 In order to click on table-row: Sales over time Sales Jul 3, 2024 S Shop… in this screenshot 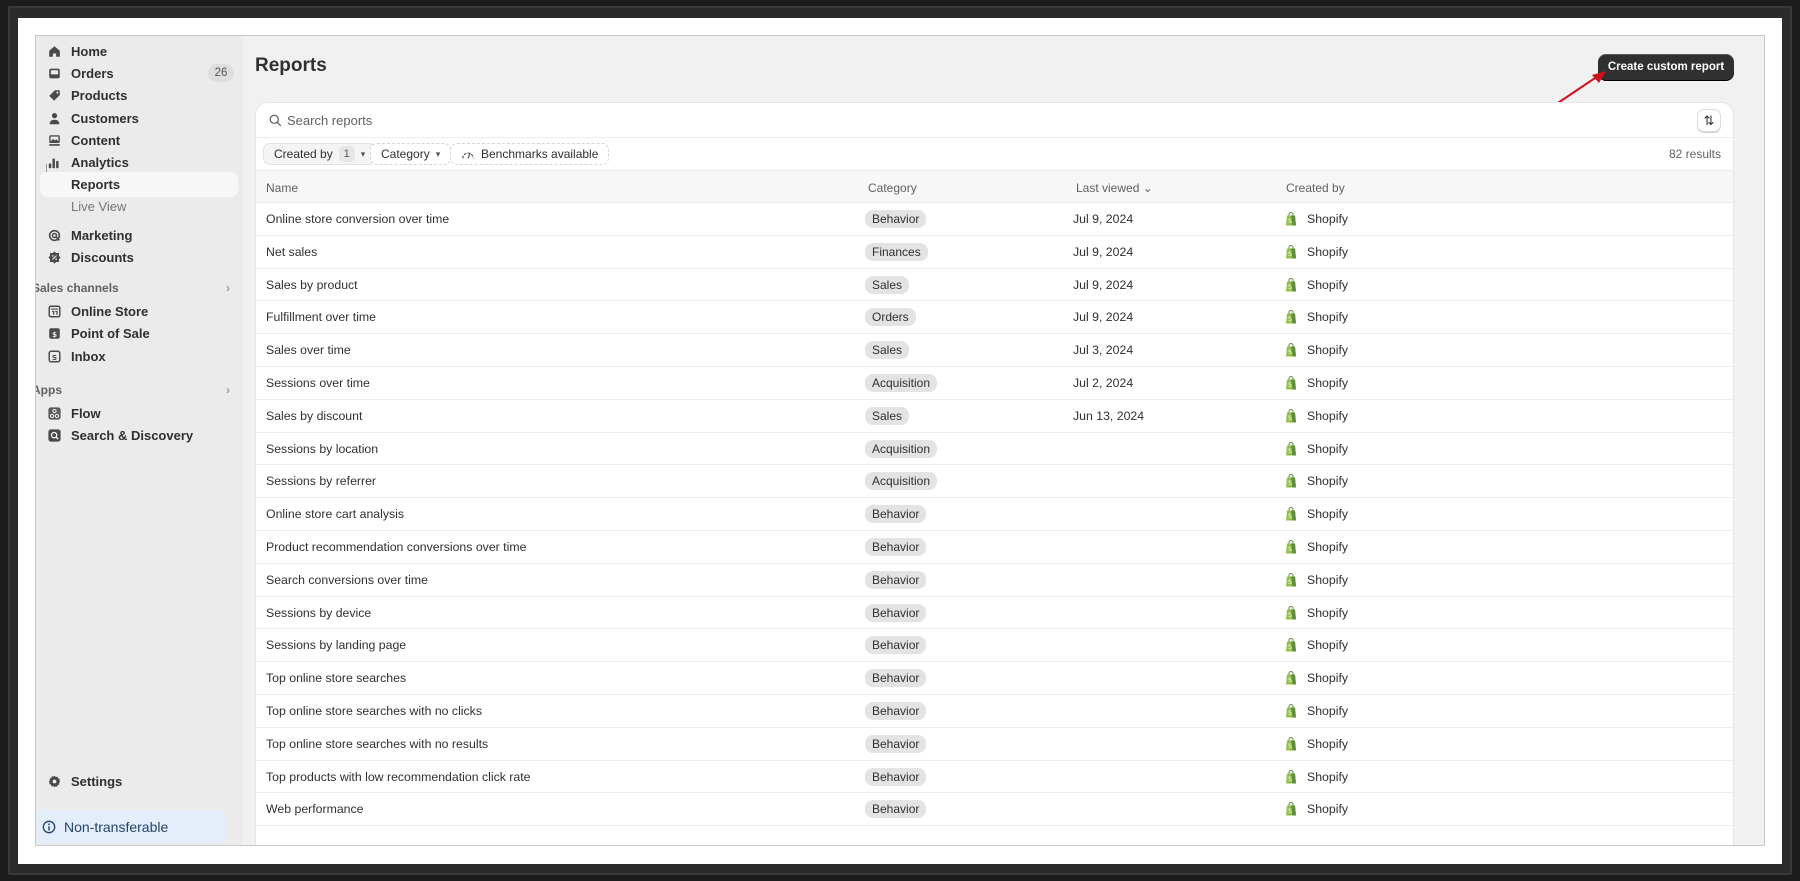, I will do `click(994, 350)`.